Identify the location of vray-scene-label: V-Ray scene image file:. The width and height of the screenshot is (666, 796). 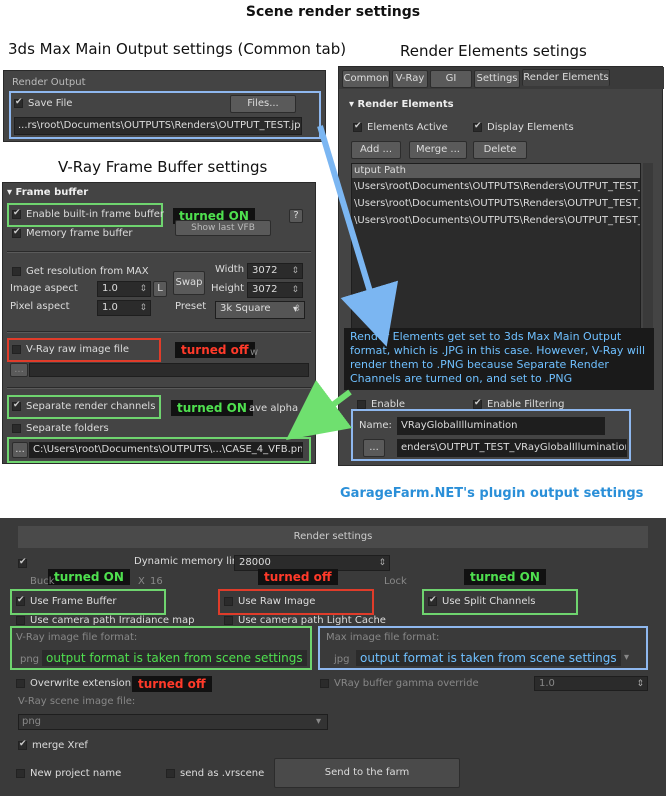
(77, 701).